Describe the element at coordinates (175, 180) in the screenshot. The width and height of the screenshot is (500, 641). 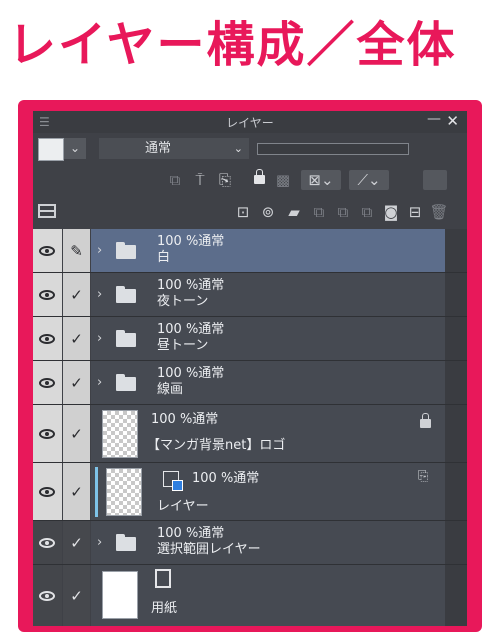
I see `clip-to-lower-layer-icon: ⧉` at that location.